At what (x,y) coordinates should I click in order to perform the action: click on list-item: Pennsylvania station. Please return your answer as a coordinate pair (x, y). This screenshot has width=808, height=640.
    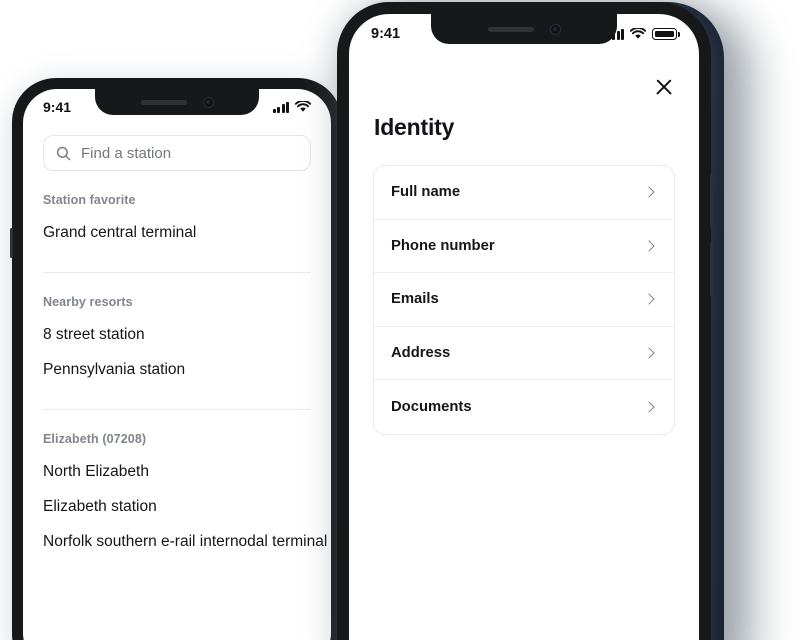
    Looking at the image, I should click on (177, 370).